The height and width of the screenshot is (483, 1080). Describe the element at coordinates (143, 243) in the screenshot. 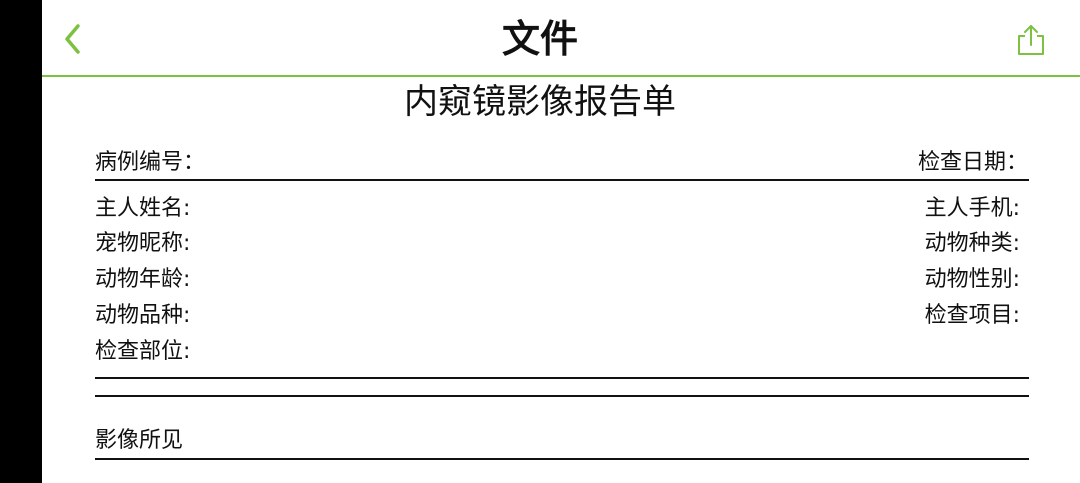

I see `pet-name-label: 宠物昵称:` at that location.